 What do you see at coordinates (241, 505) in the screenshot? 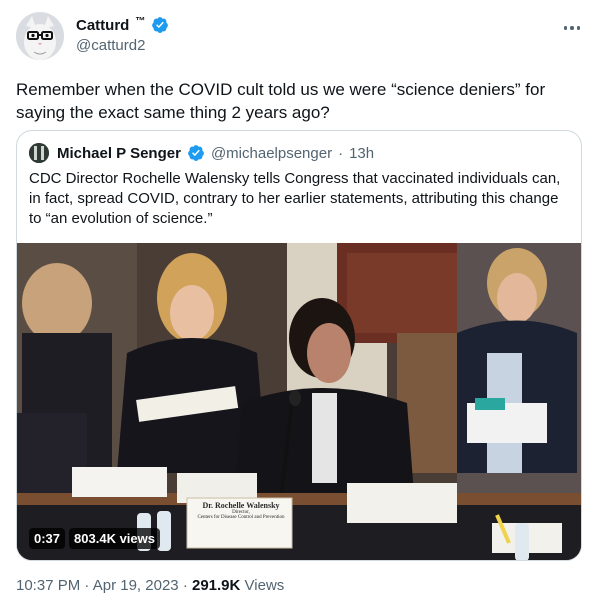
I see `nameplate-name: Dr. Rochelle Walensky` at bounding box center [241, 505].